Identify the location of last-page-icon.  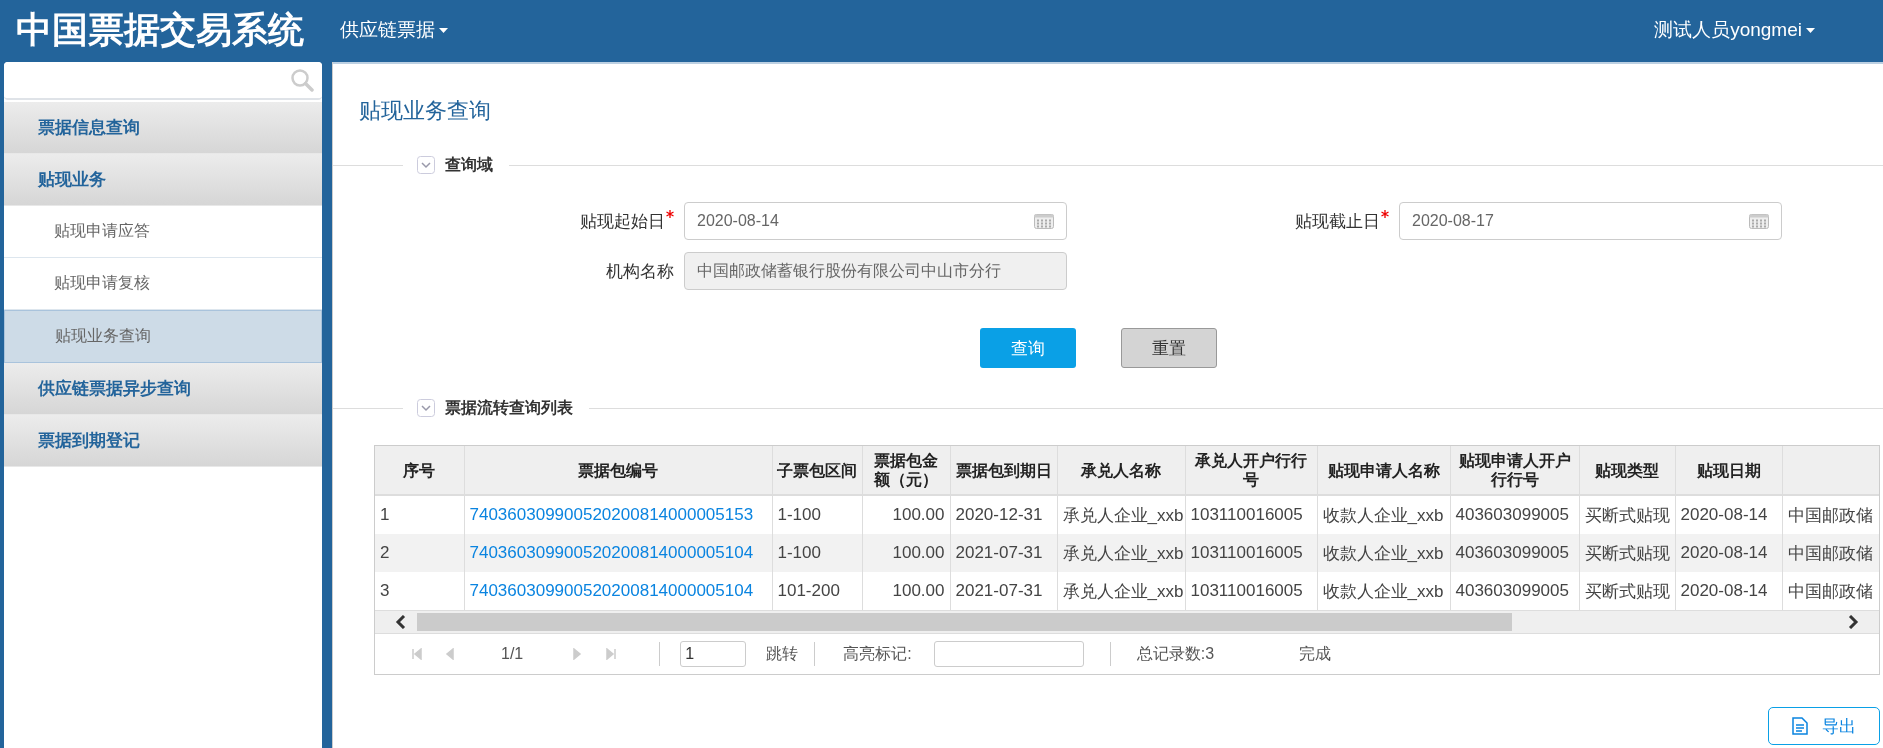
(611, 654).